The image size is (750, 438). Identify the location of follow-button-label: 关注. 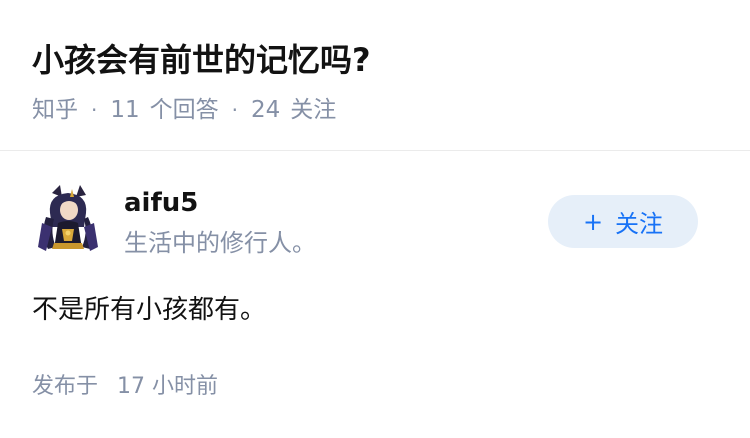
(639, 224).